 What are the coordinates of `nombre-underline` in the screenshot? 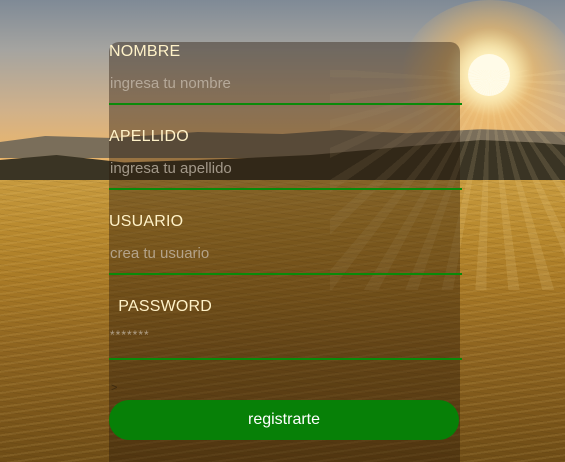 It's located at (285, 104).